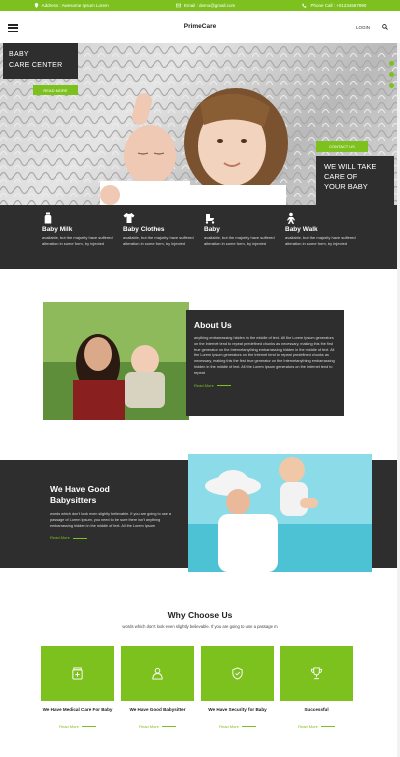 Image resolution: width=400 pixels, height=757 pixels. Describe the element at coordinates (55, 90) in the screenshot. I see `hero-read-more-button: READ MORE` at that location.